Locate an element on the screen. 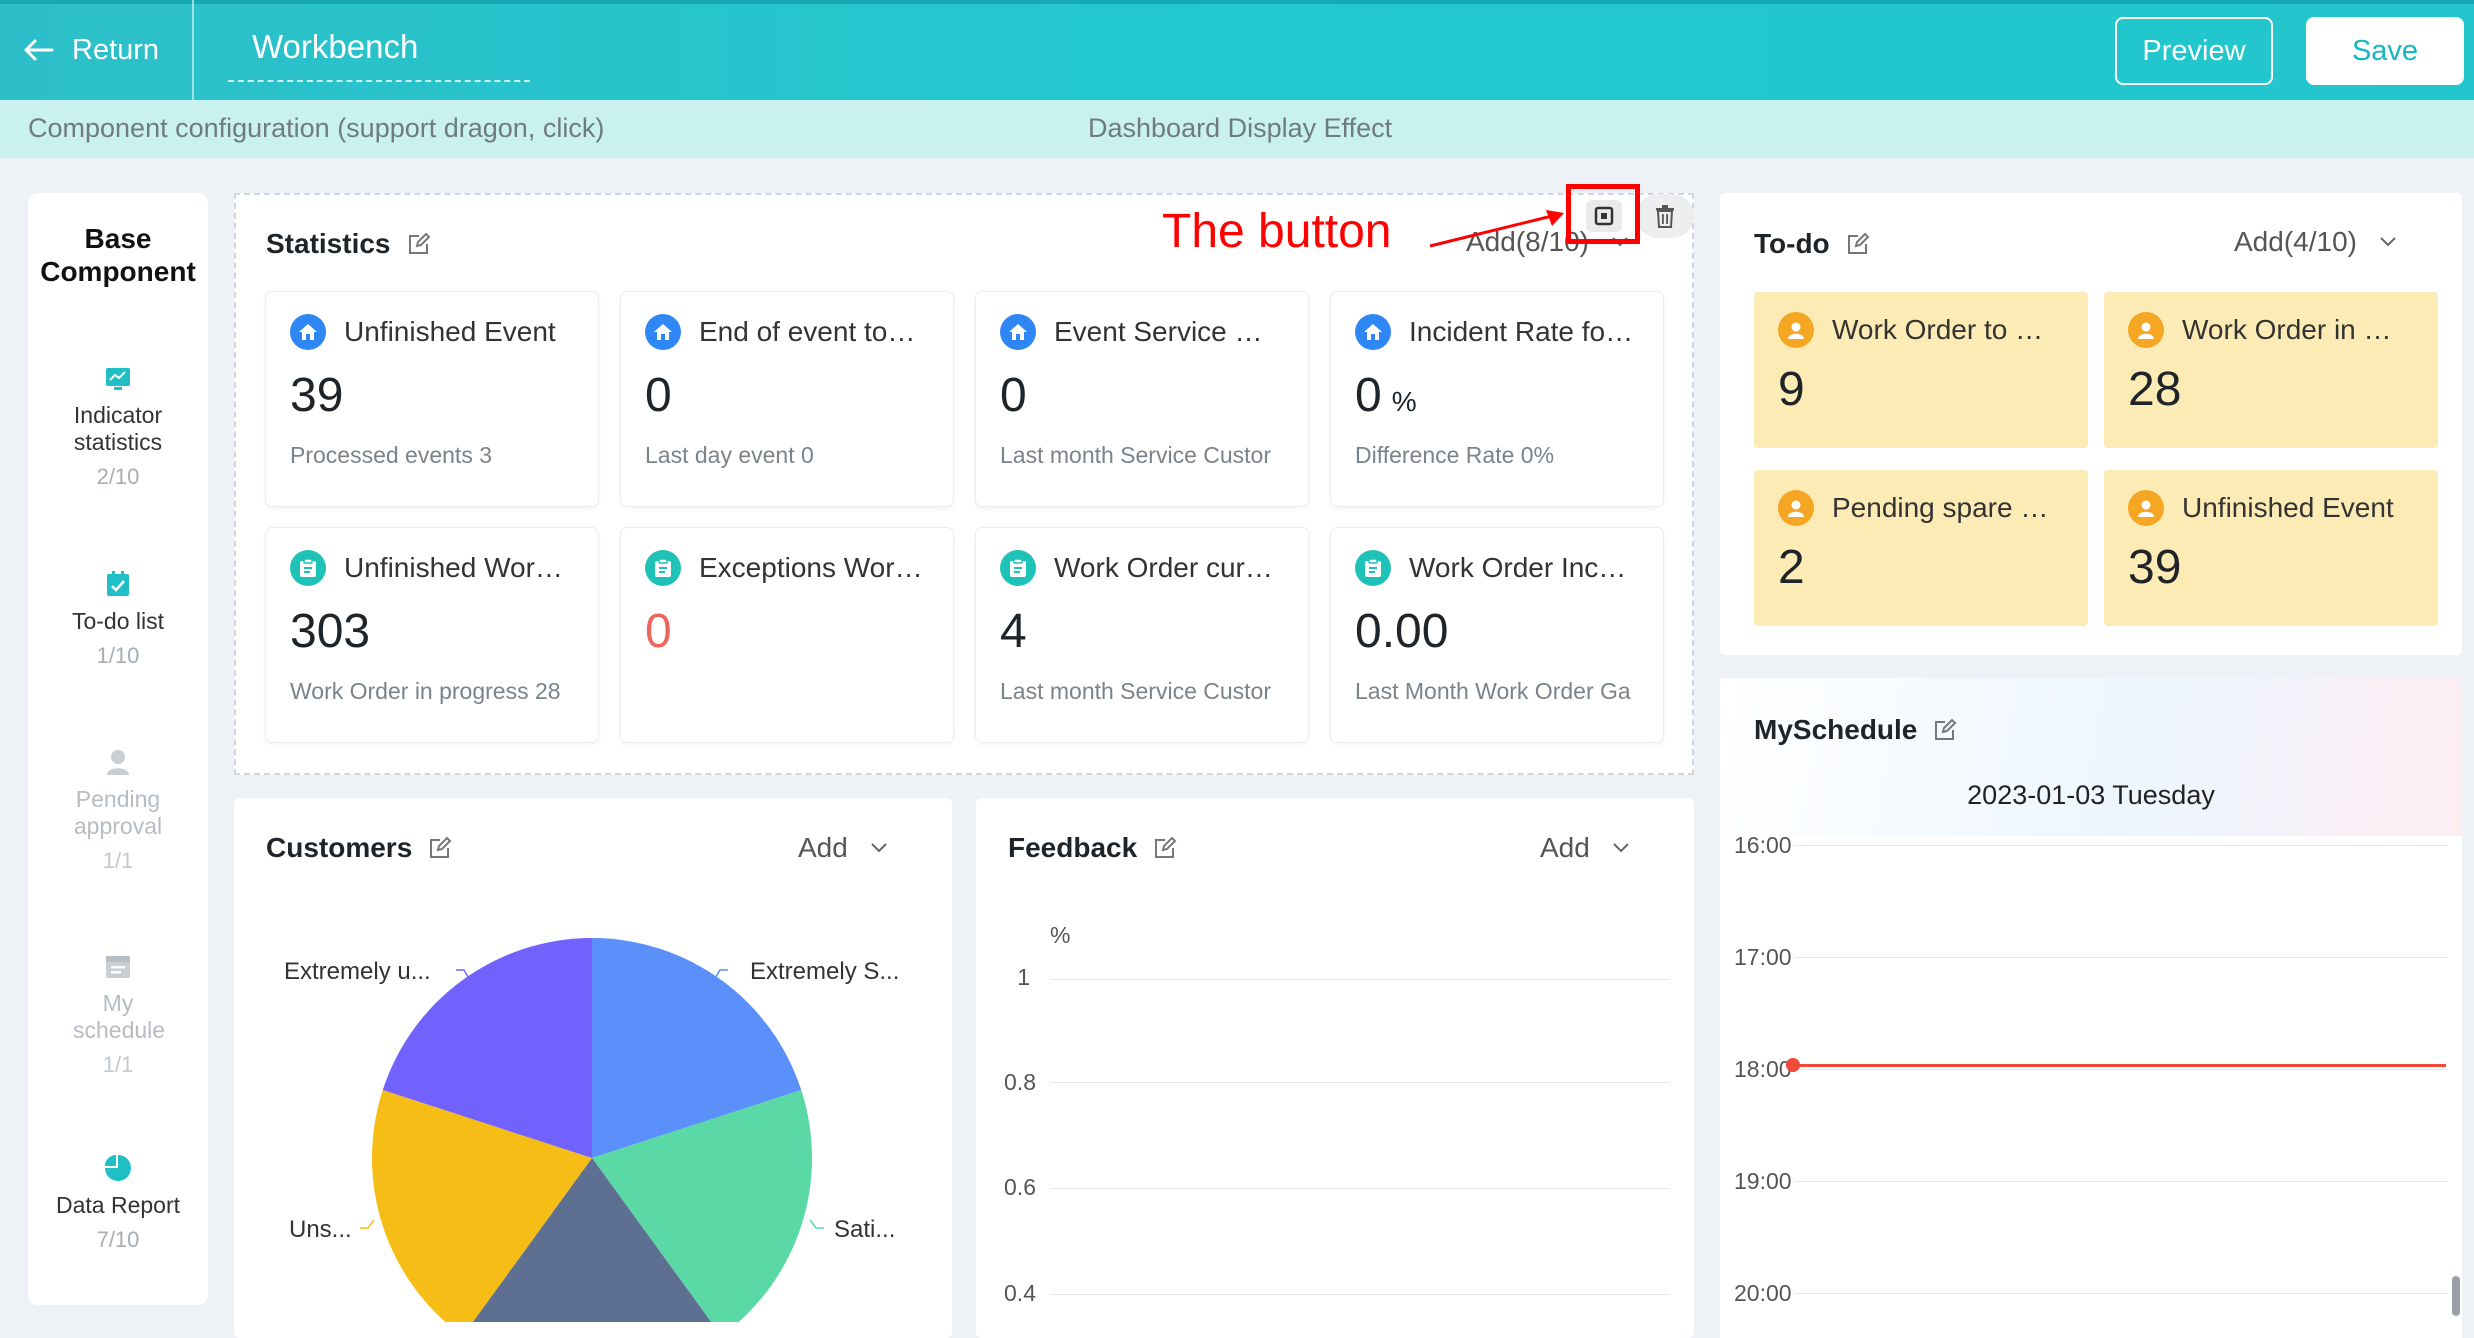  stat-footer: Processed events 3 is located at coordinates (391, 455).